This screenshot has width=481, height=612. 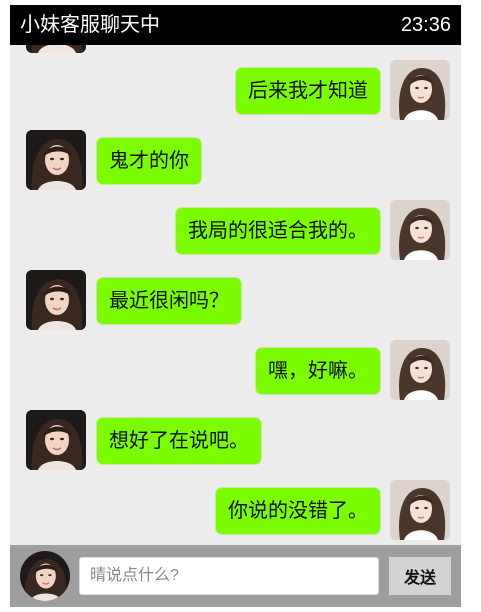 I want to click on message-bubble: 后来我才知道, so click(x=308, y=91).